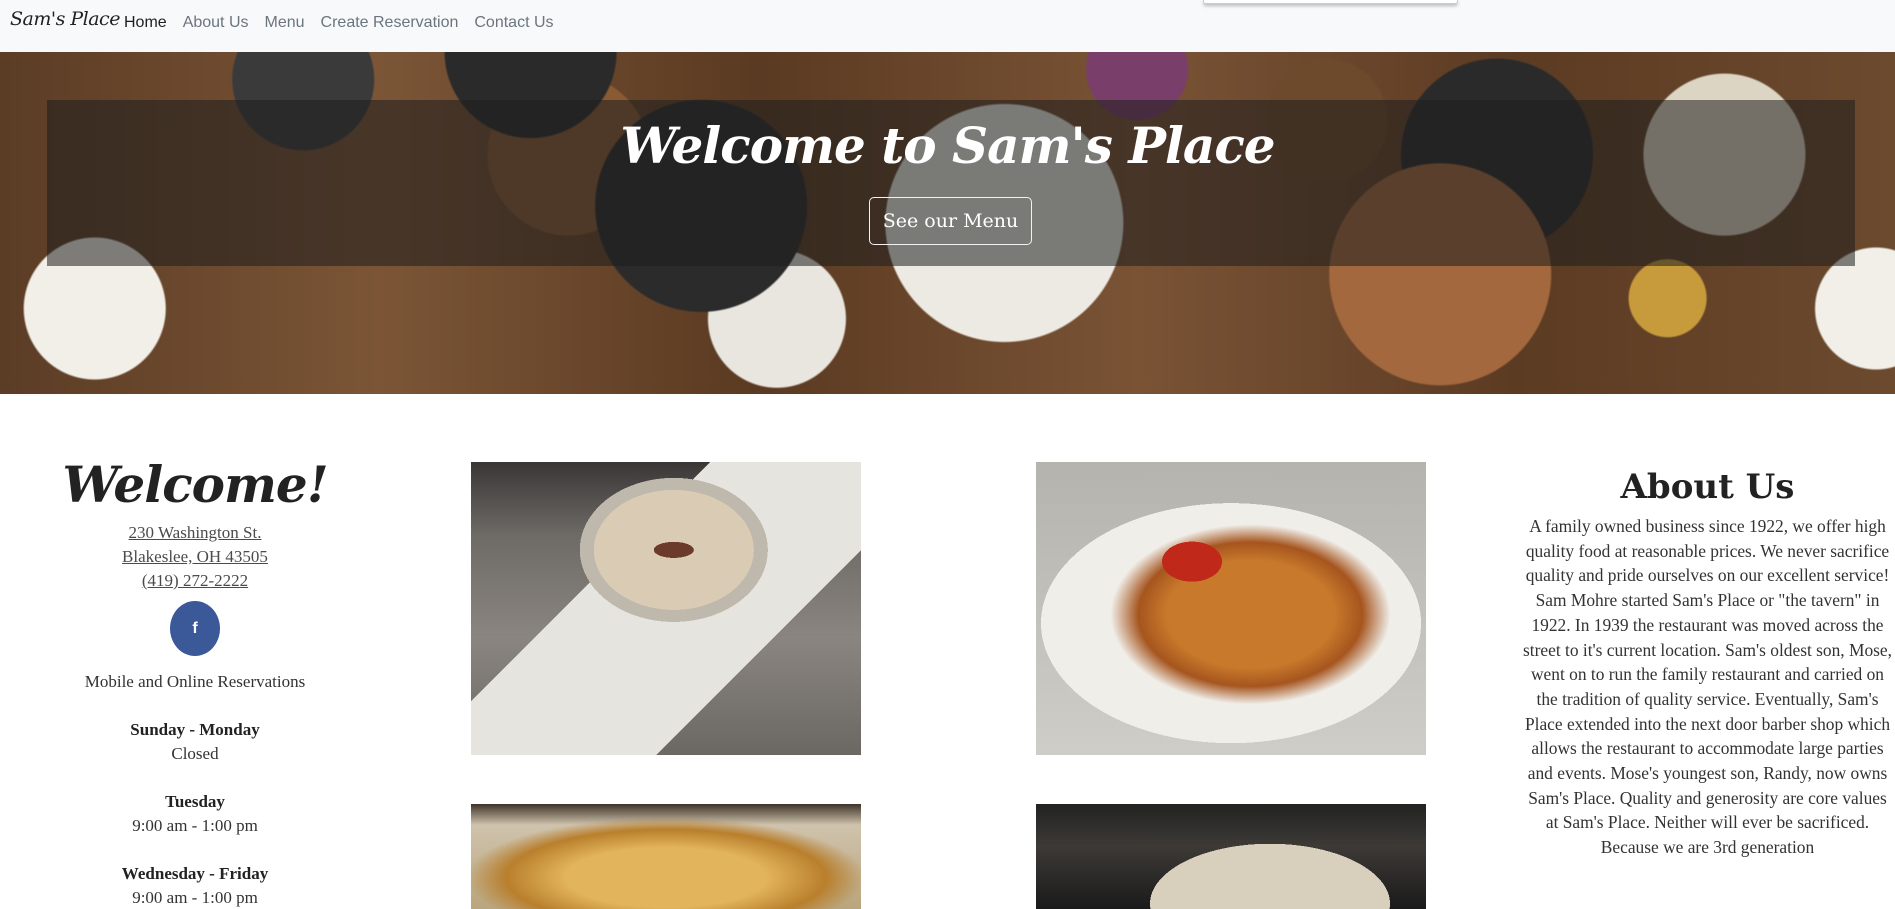  What do you see at coordinates (947, 145) in the screenshot?
I see `hero-title: Welcome to Sam's Place` at bounding box center [947, 145].